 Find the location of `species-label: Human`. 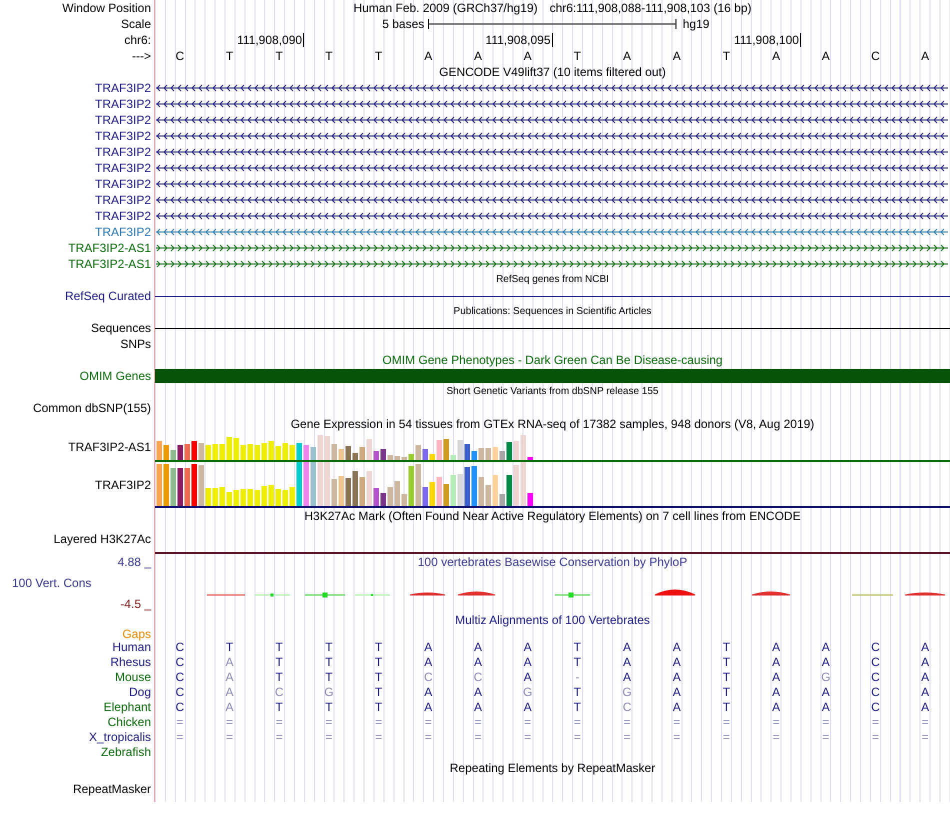

species-label: Human is located at coordinates (131, 647).